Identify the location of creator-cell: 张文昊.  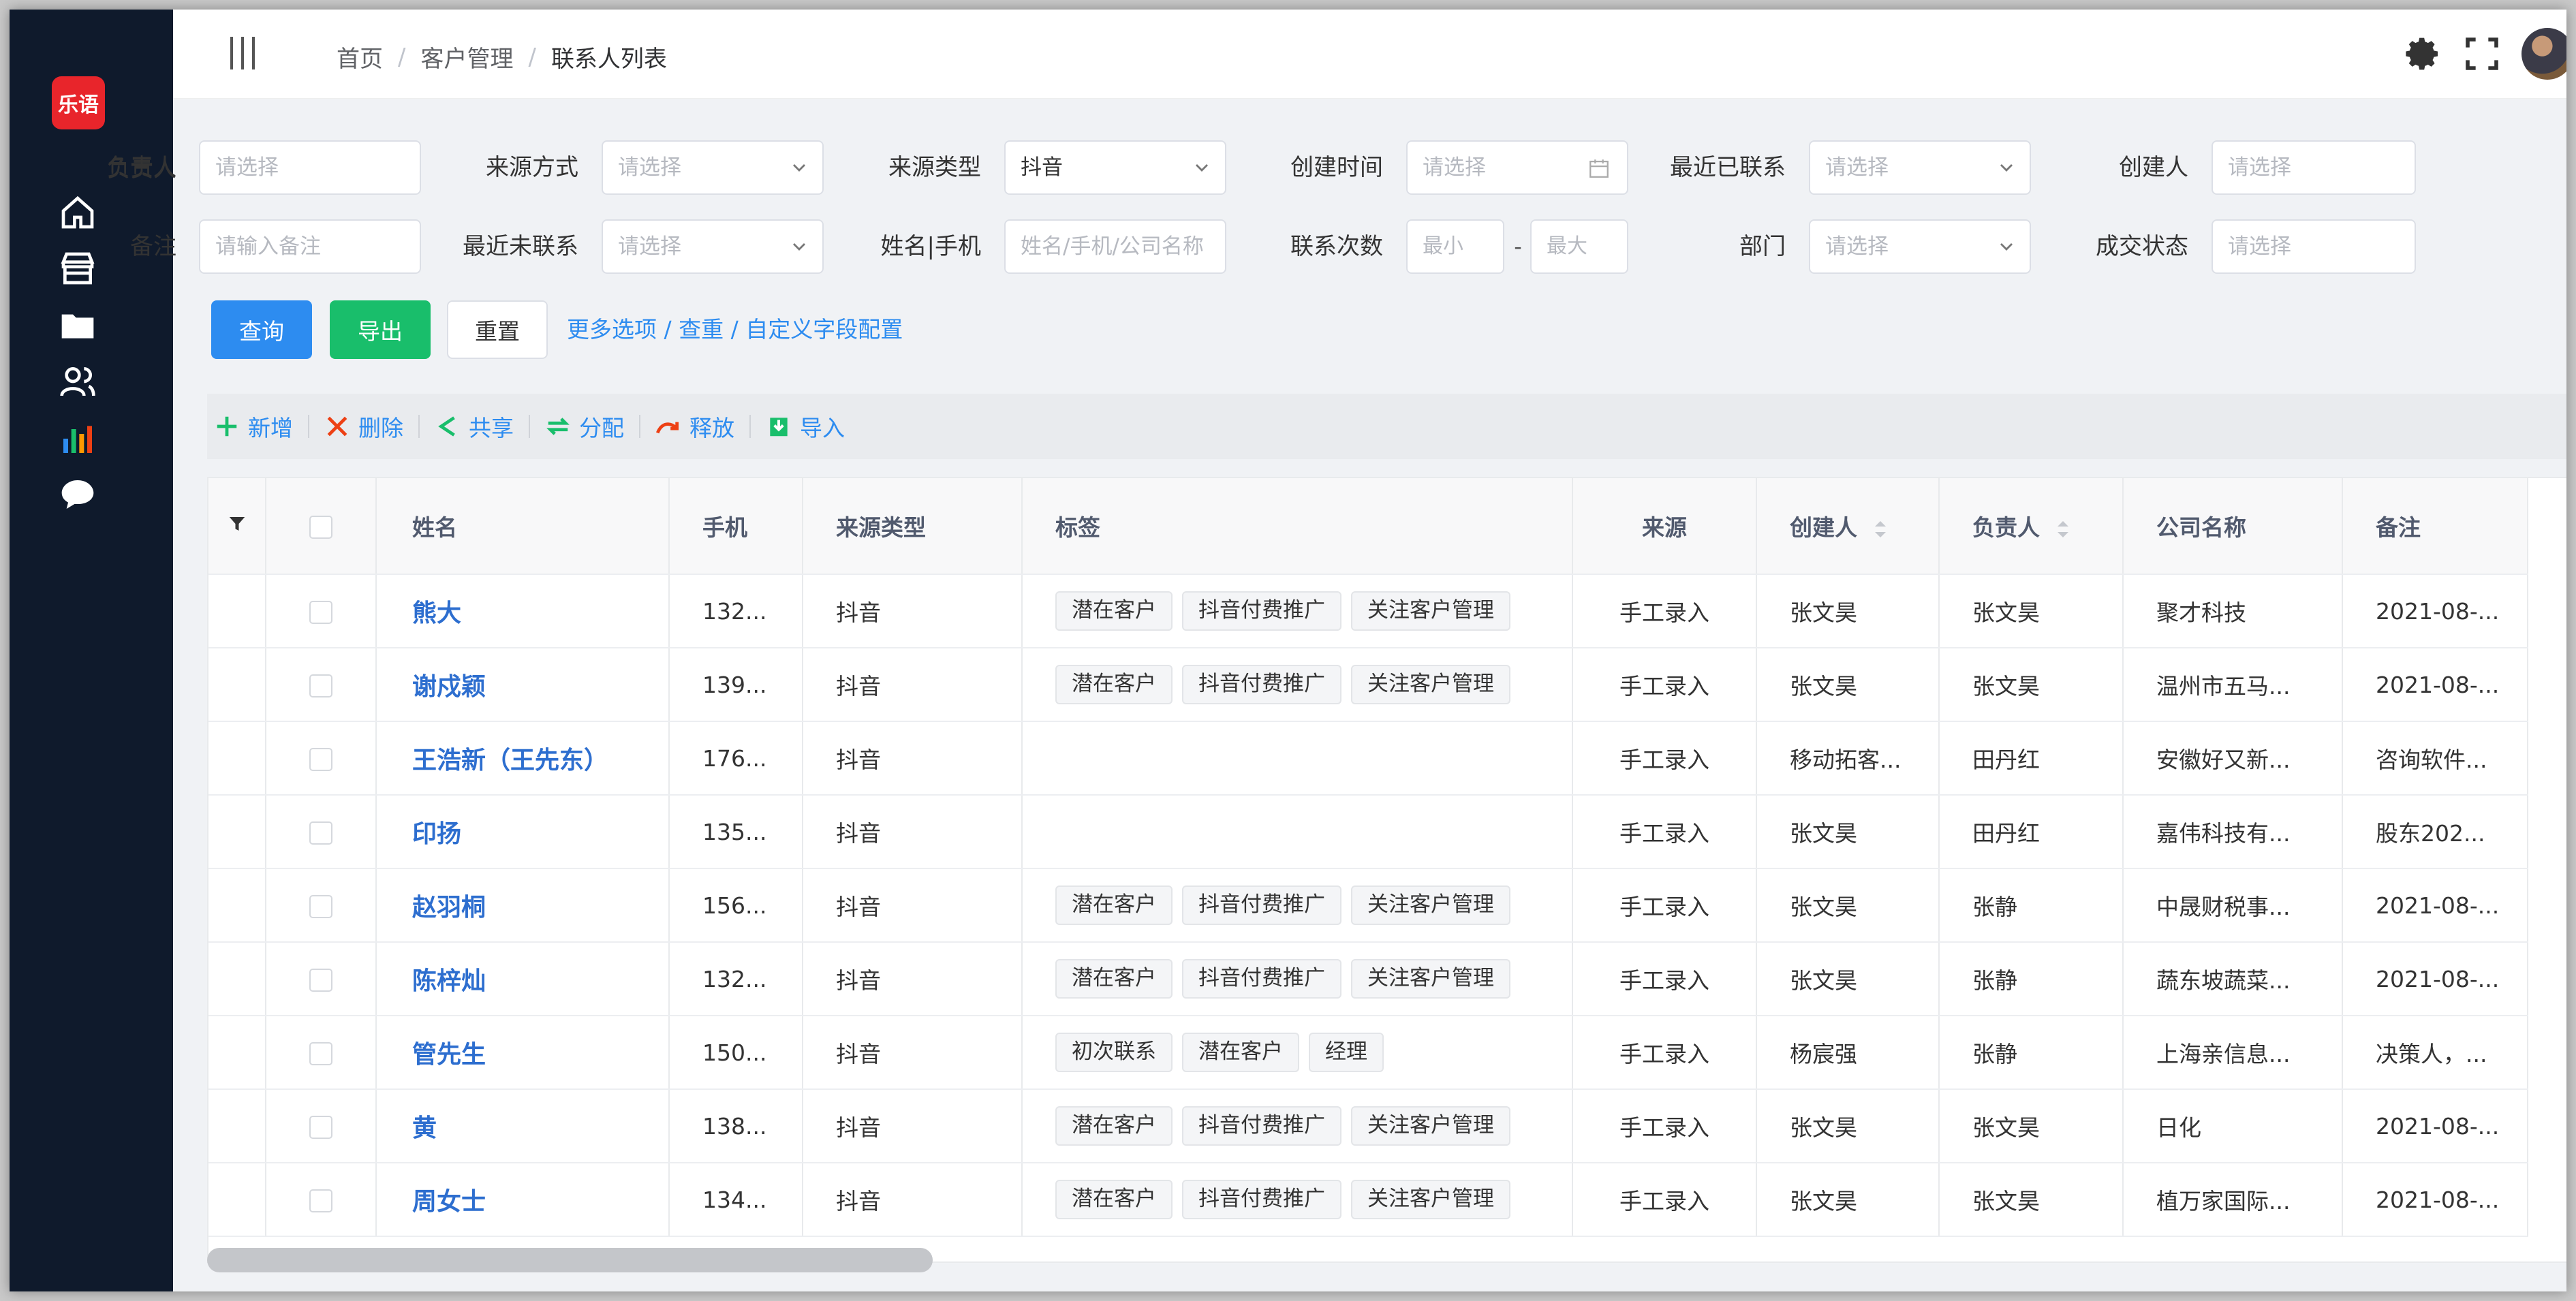
(1848, 979).